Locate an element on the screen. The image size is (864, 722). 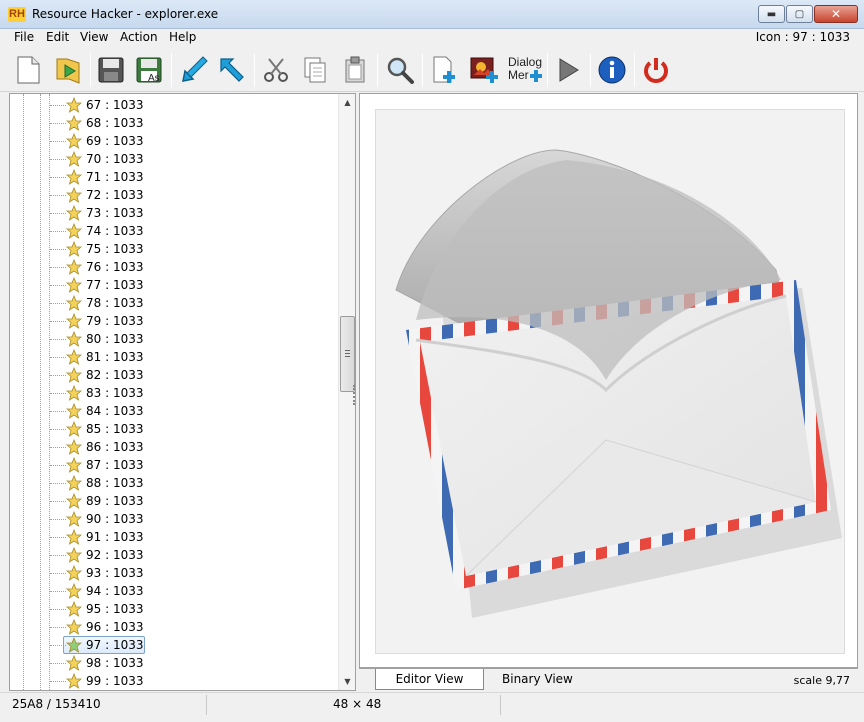
tree-item: 75 : 1033 is located at coordinates (170, 249).